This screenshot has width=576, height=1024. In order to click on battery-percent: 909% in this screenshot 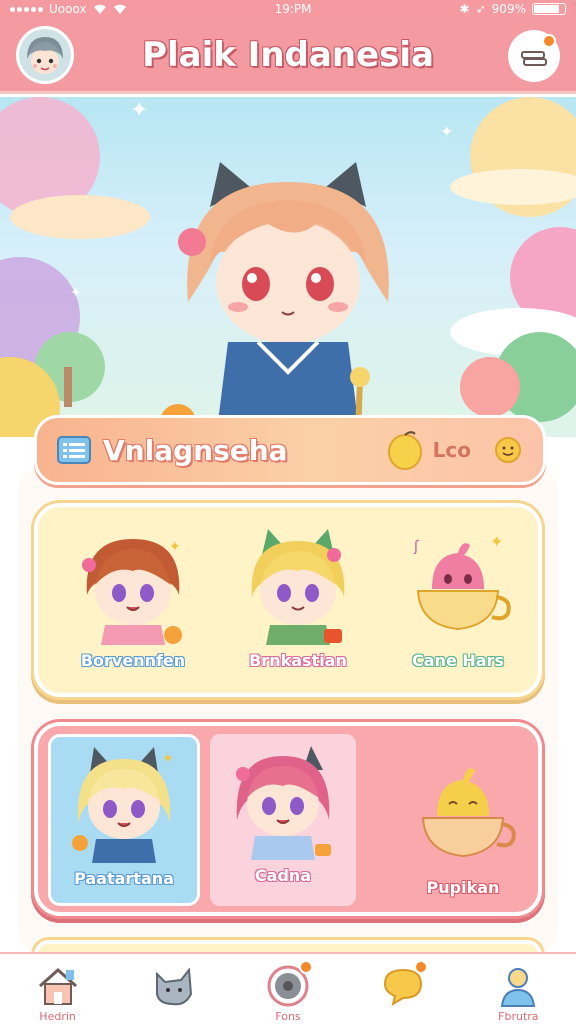, I will do `click(508, 9)`.